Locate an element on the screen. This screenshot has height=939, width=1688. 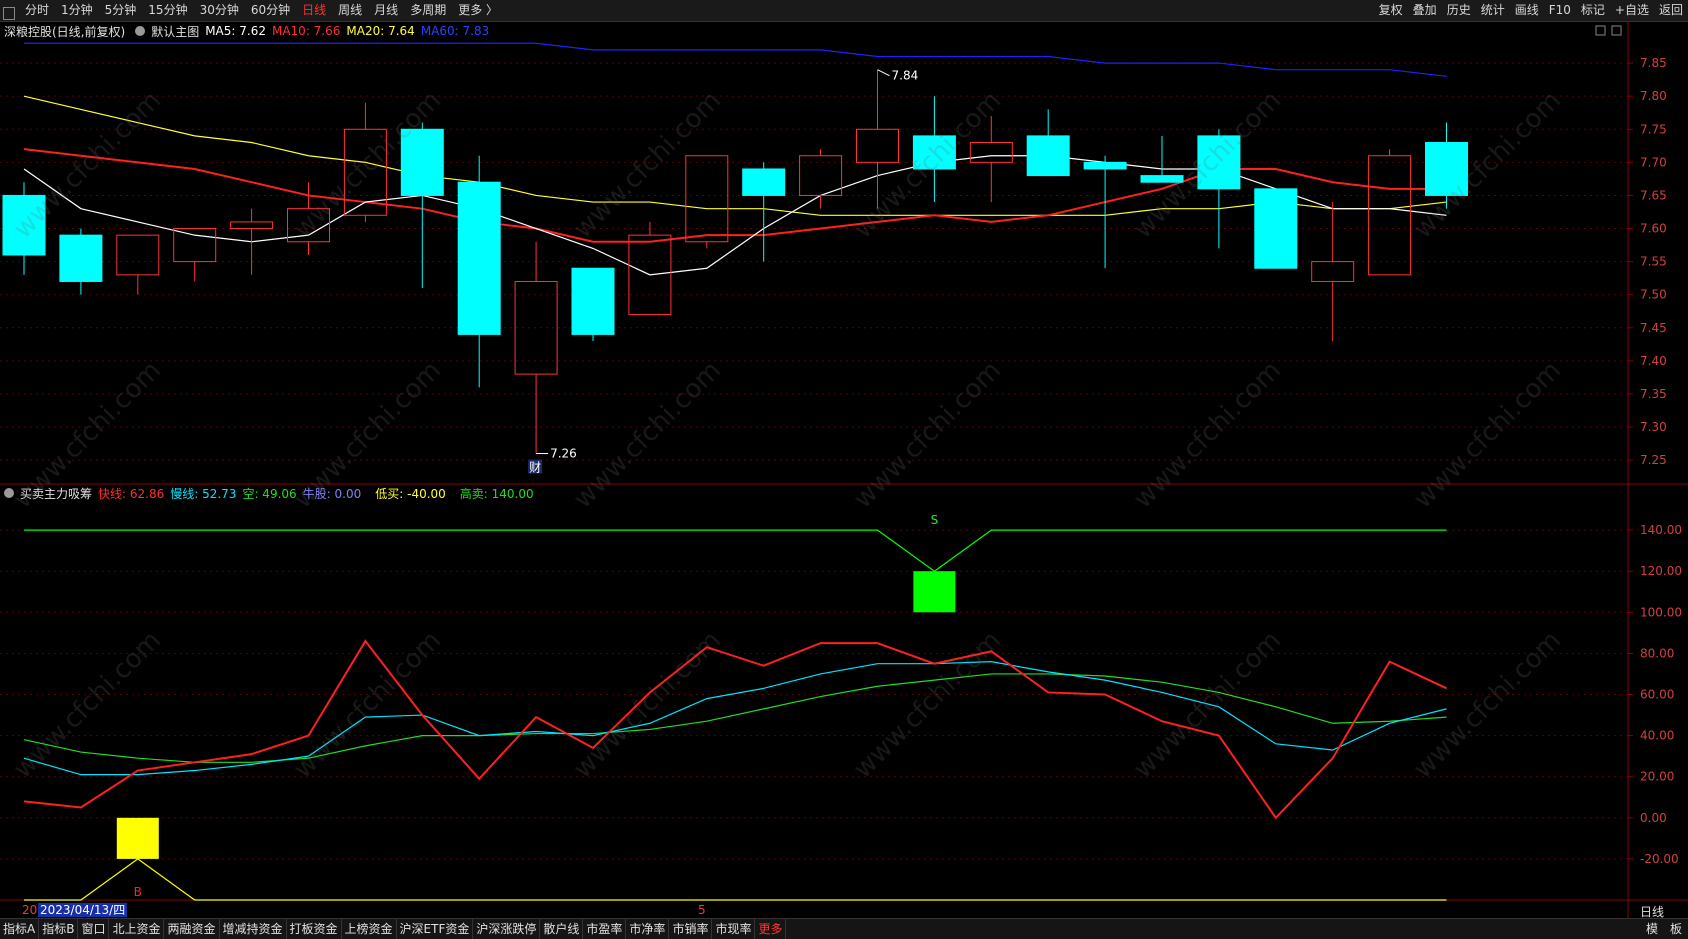
ind-y-tick-label: -20.00 is located at coordinates (1659, 859).